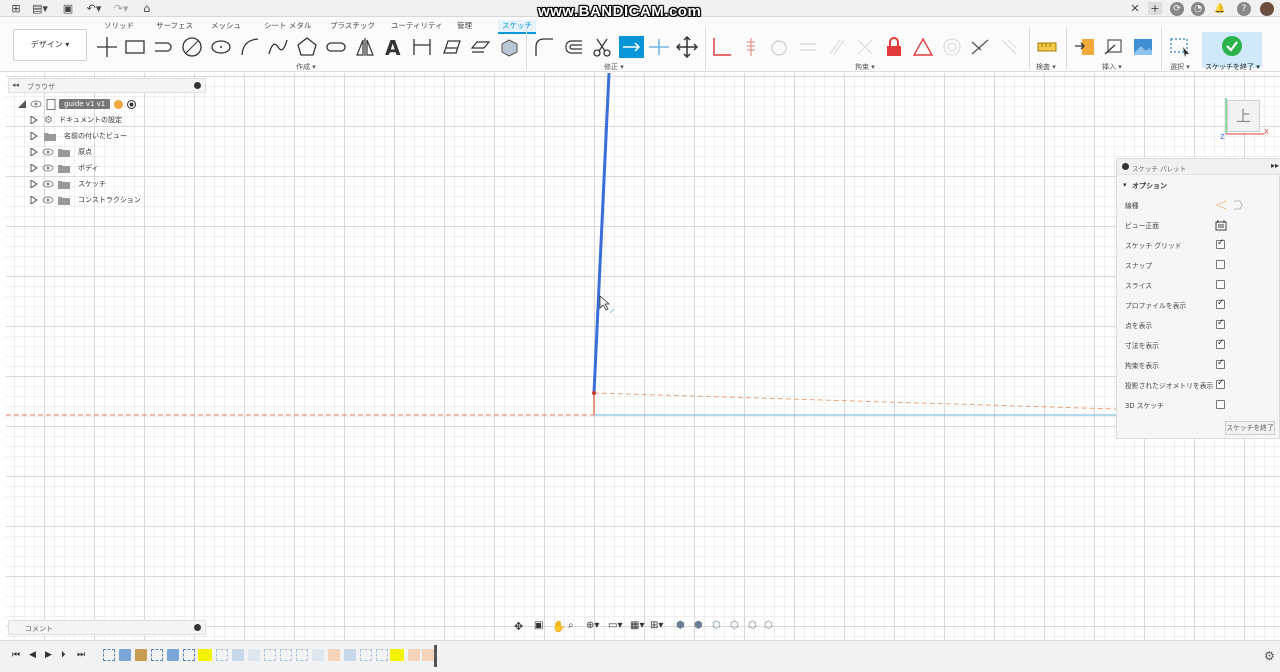 Image resolution: width=1280 pixels, height=672 pixels. I want to click on tree-root-label: guide v1 v1, so click(85, 104).